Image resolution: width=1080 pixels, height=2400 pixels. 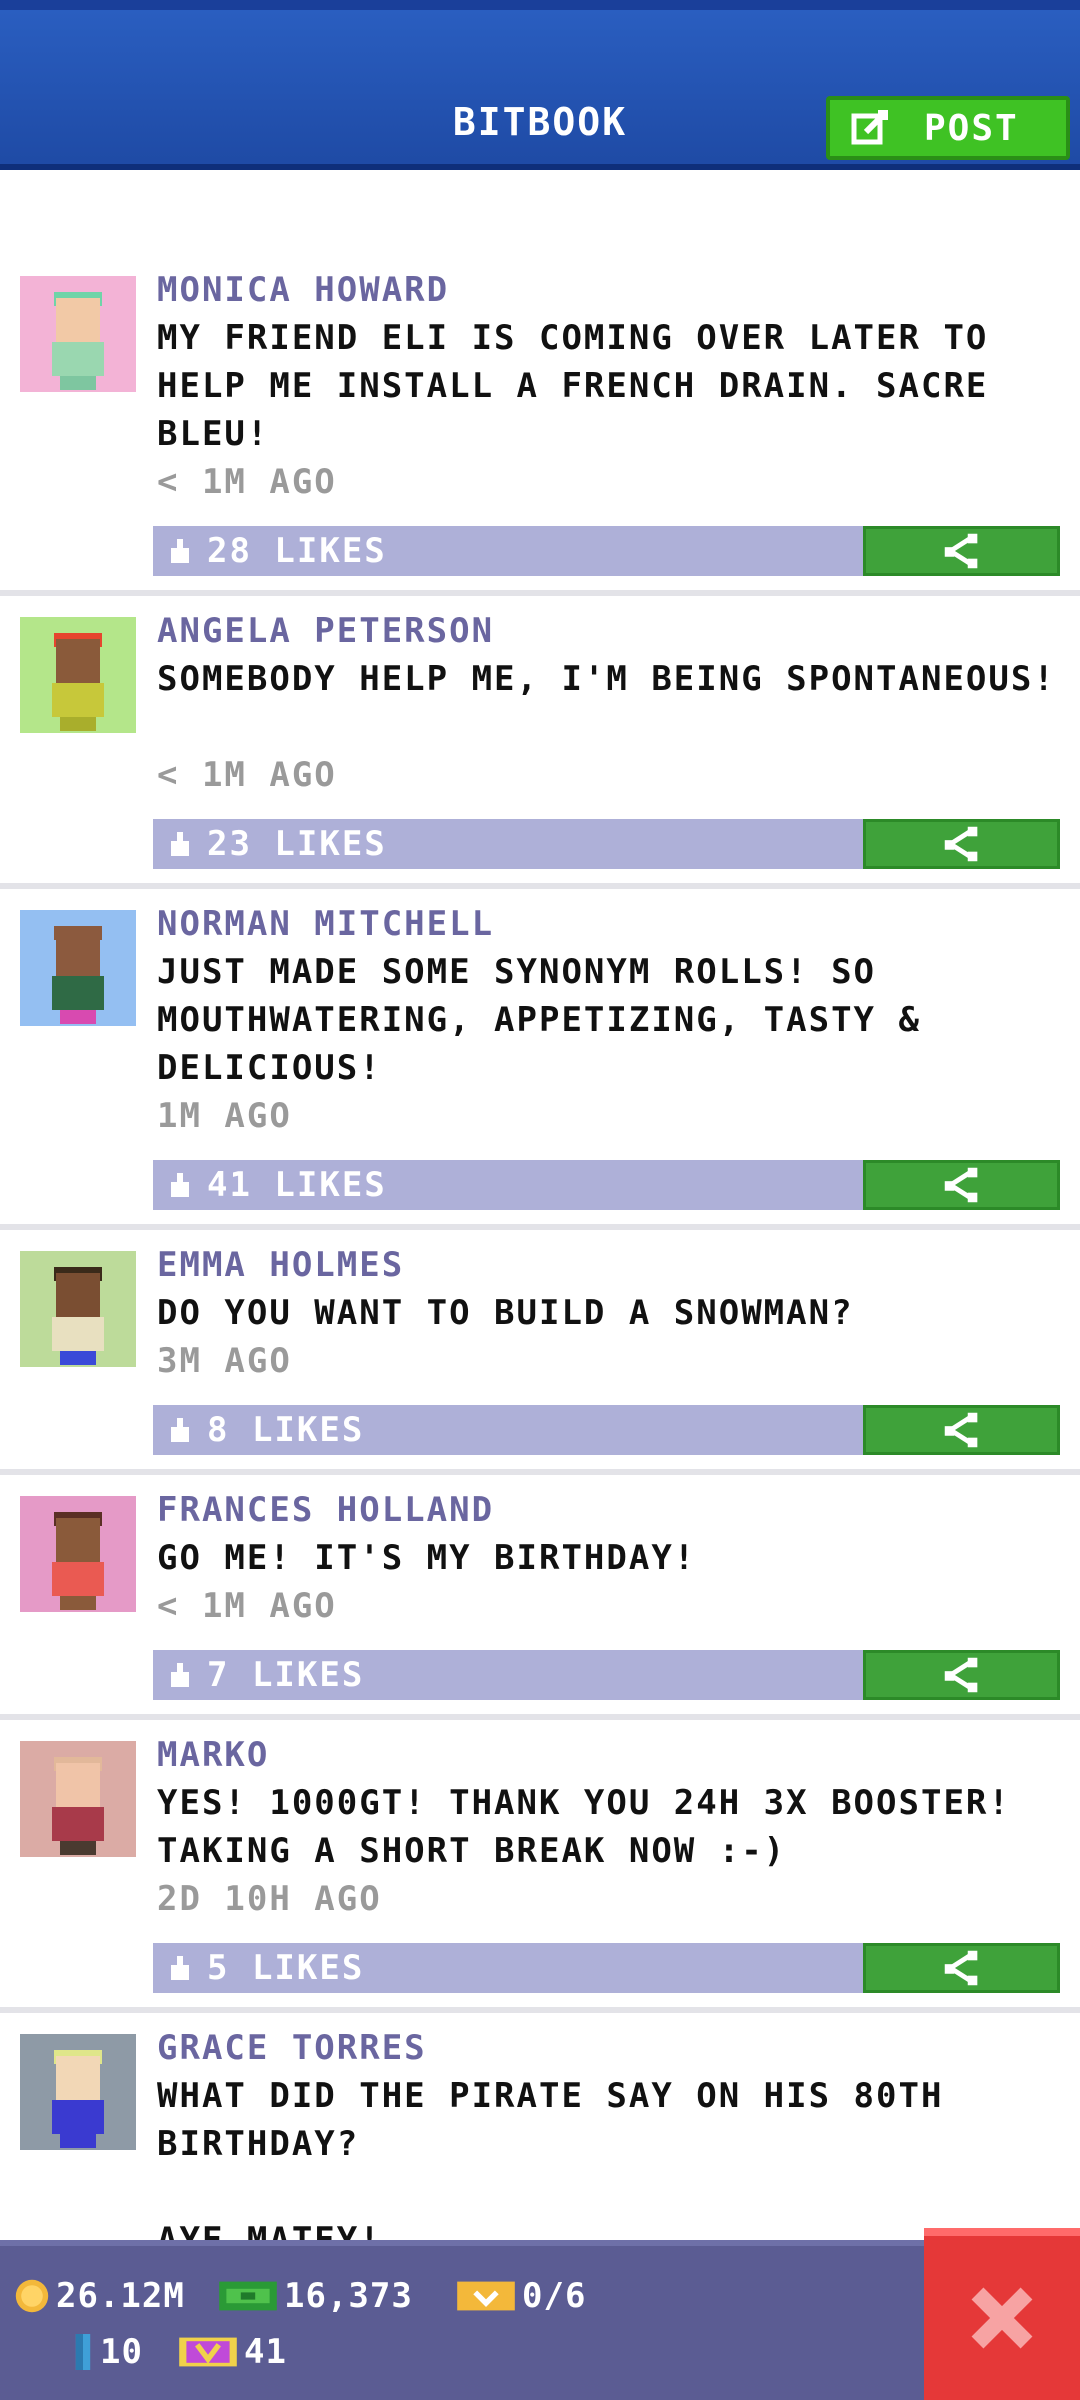 What do you see at coordinates (224, 1361) in the screenshot?
I see `post-time: 3M AGO` at bounding box center [224, 1361].